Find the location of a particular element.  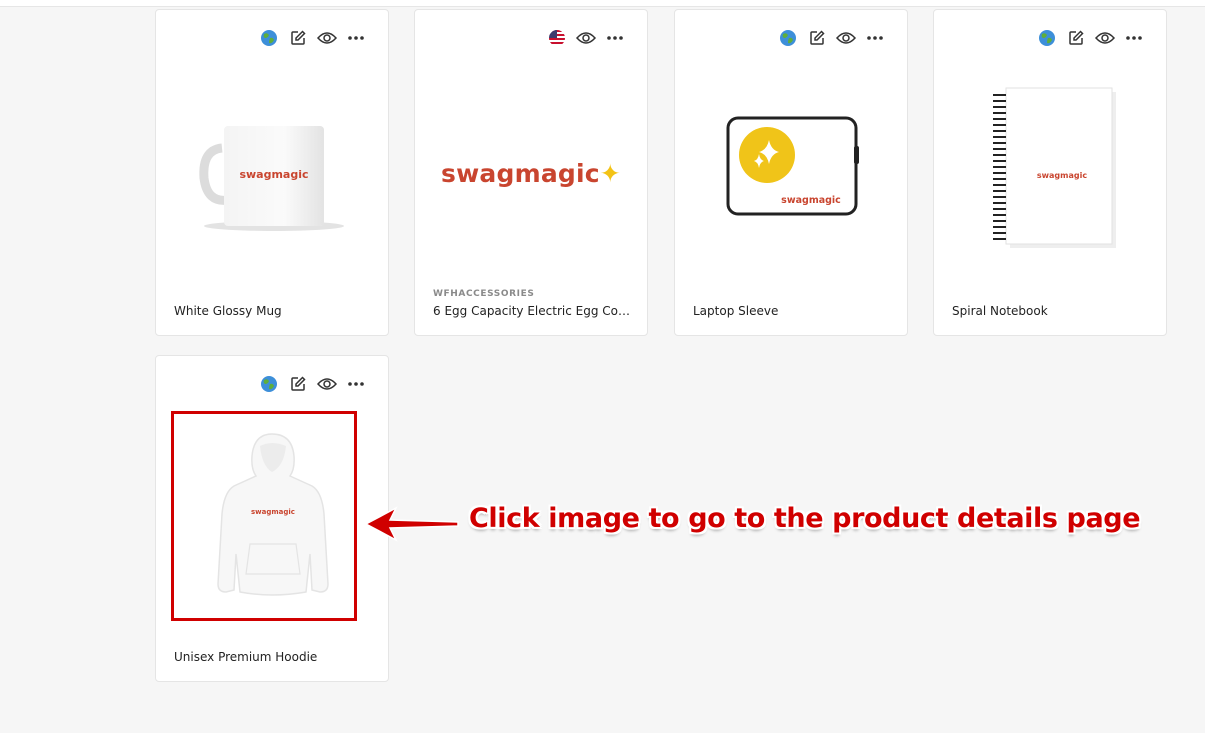

product-card: swagmagic Spiral Notebook is located at coordinates (1050, 172).